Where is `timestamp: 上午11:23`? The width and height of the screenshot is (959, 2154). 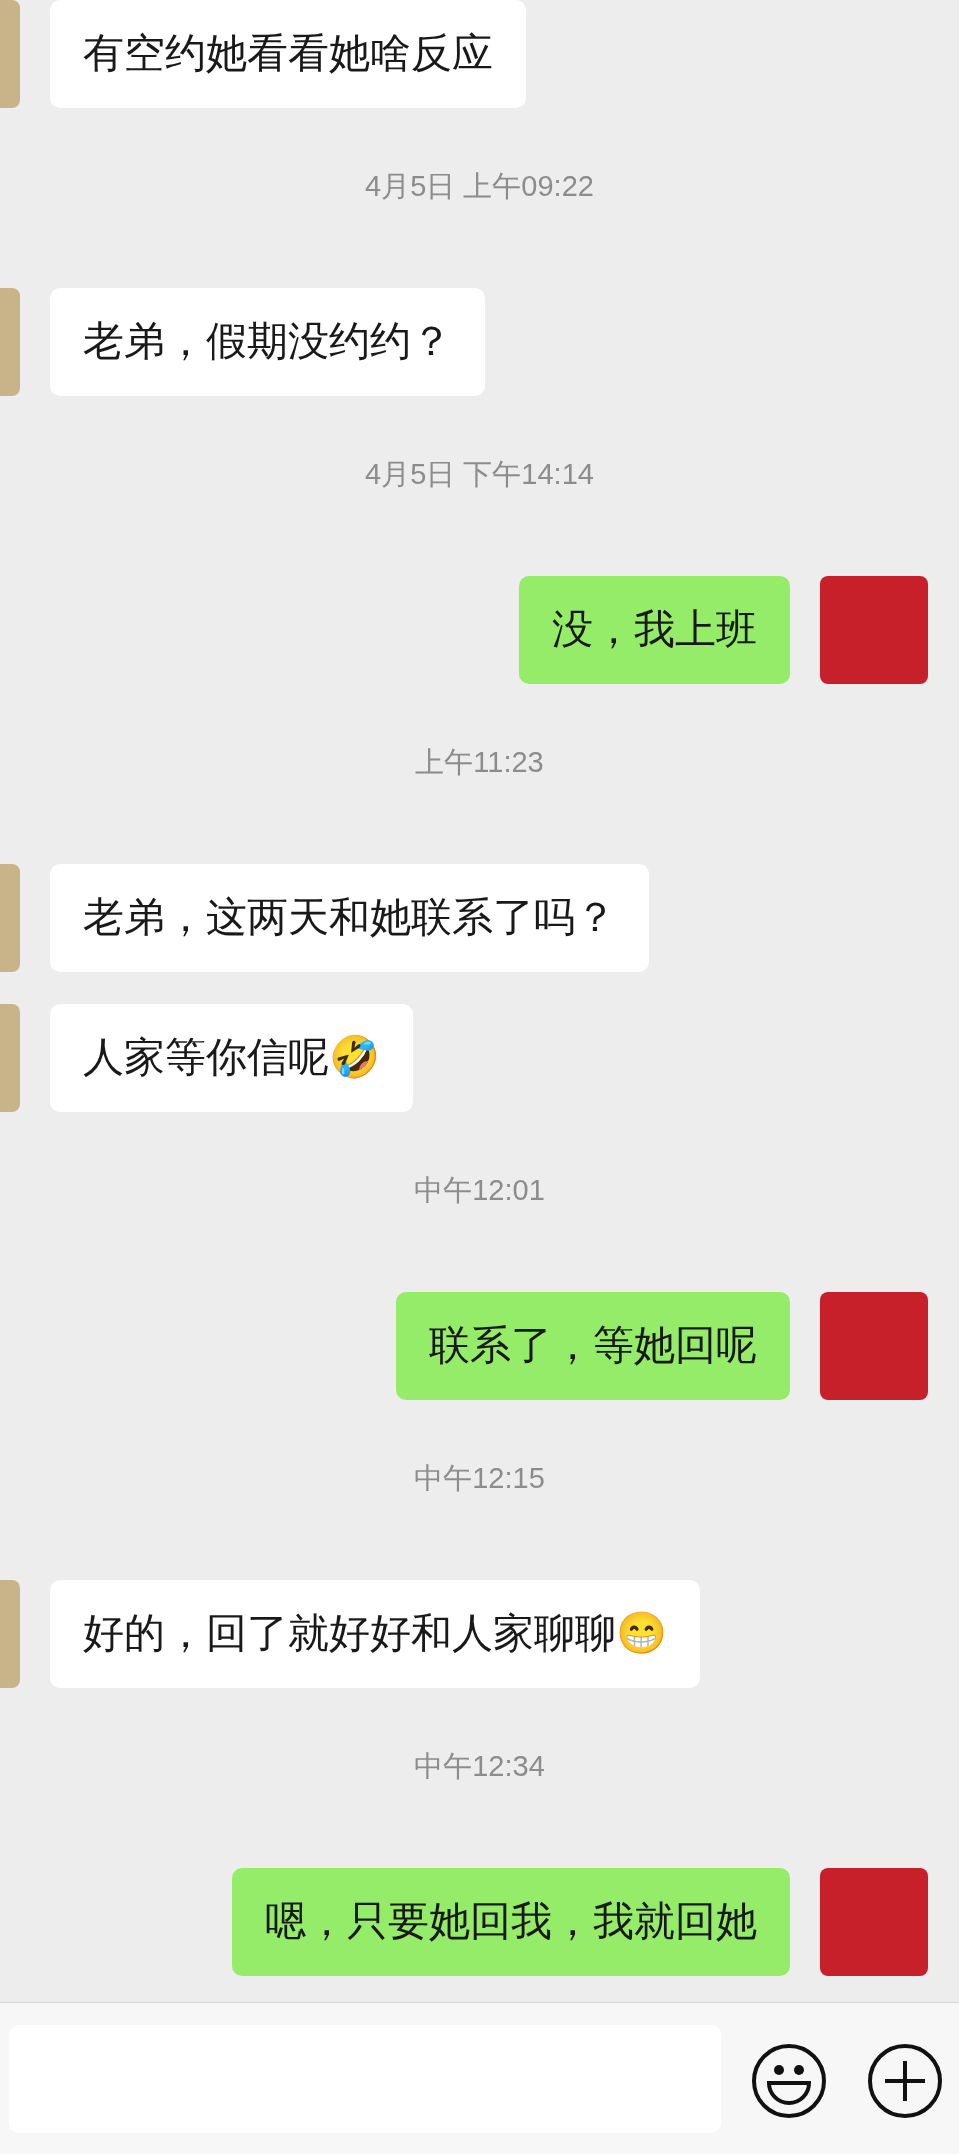 timestamp: 上午11:23 is located at coordinates (479, 762).